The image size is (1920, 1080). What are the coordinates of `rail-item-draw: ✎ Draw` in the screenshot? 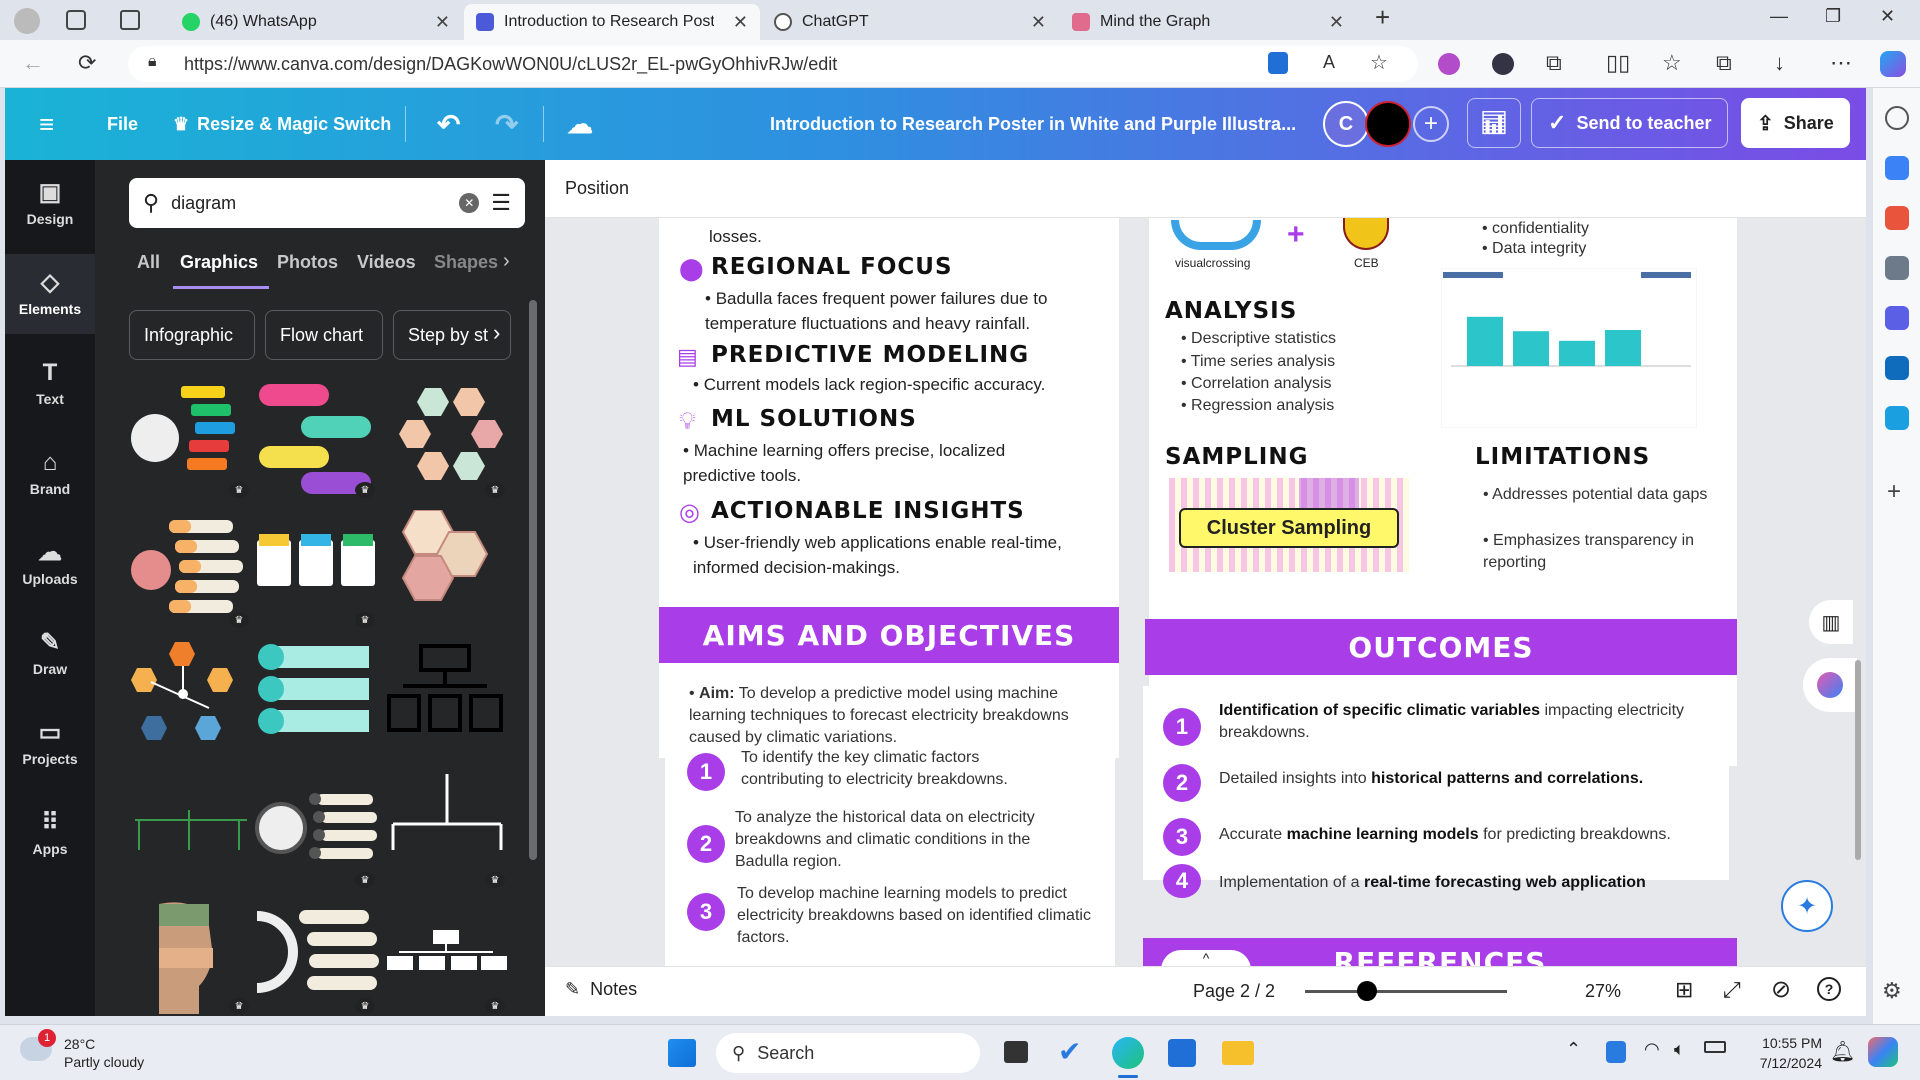 It's located at (50, 654).